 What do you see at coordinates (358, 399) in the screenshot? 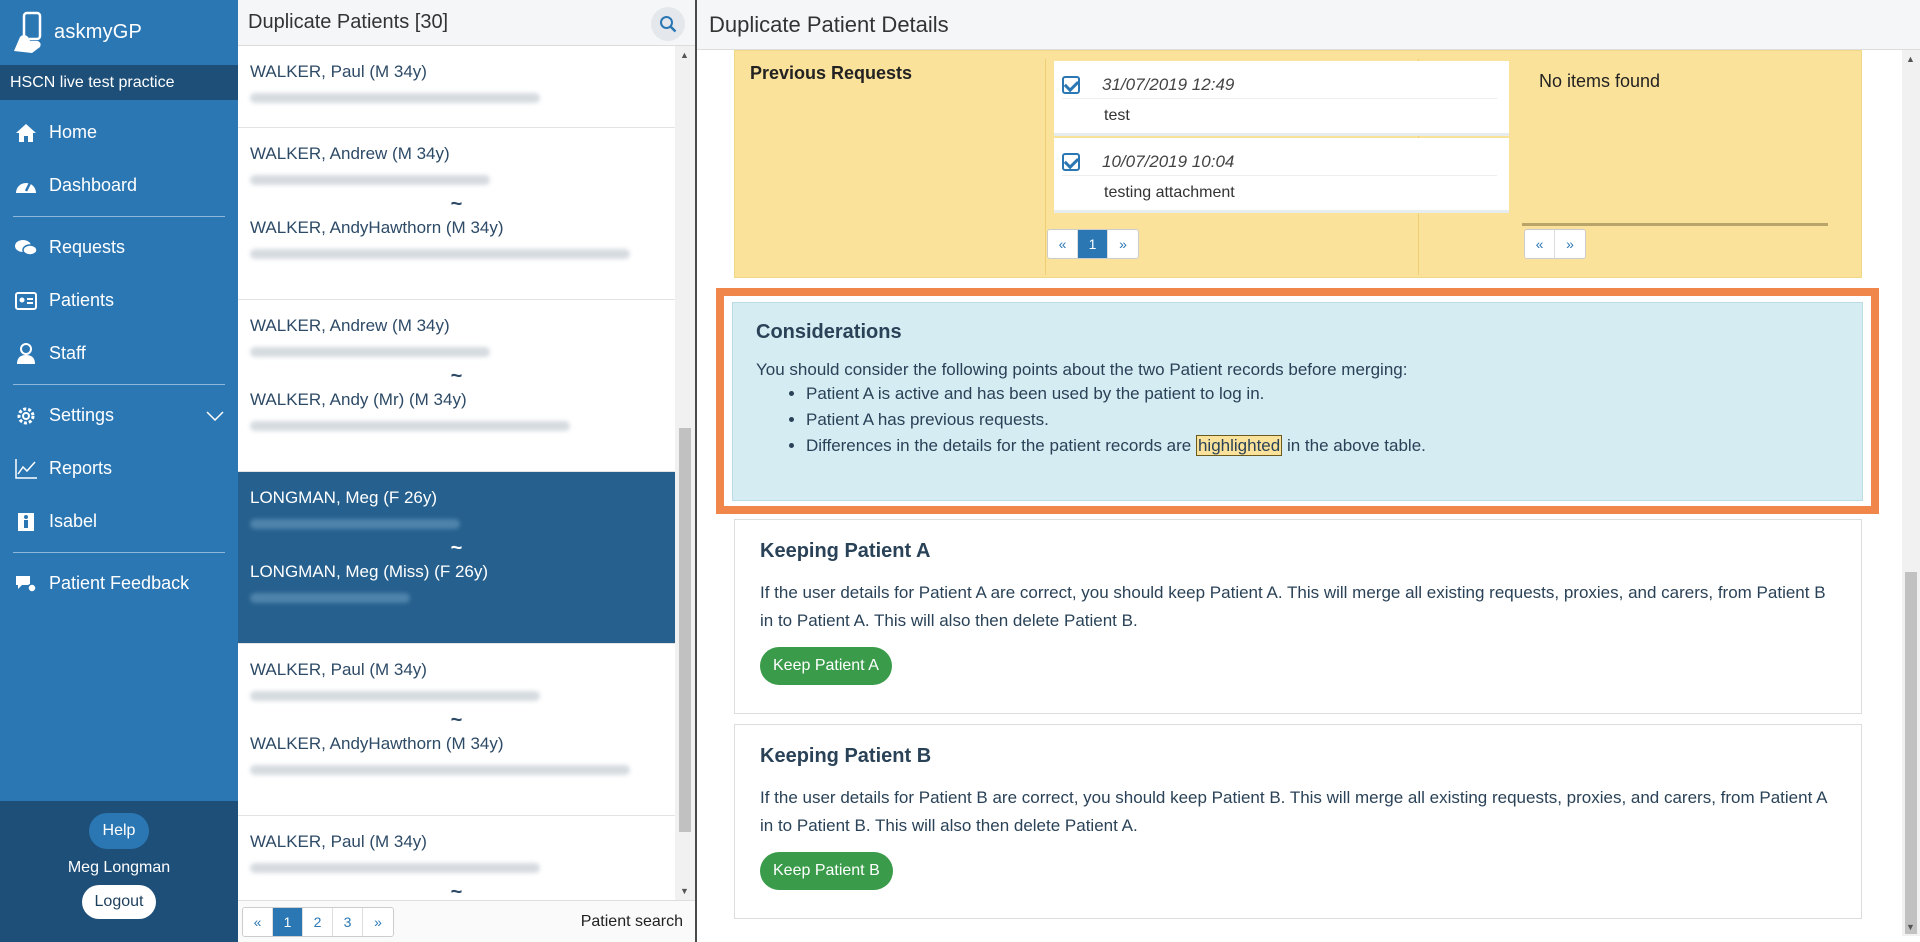
I see `patient-name: WALKER, Andy (Mr) (M 34y)` at bounding box center [358, 399].